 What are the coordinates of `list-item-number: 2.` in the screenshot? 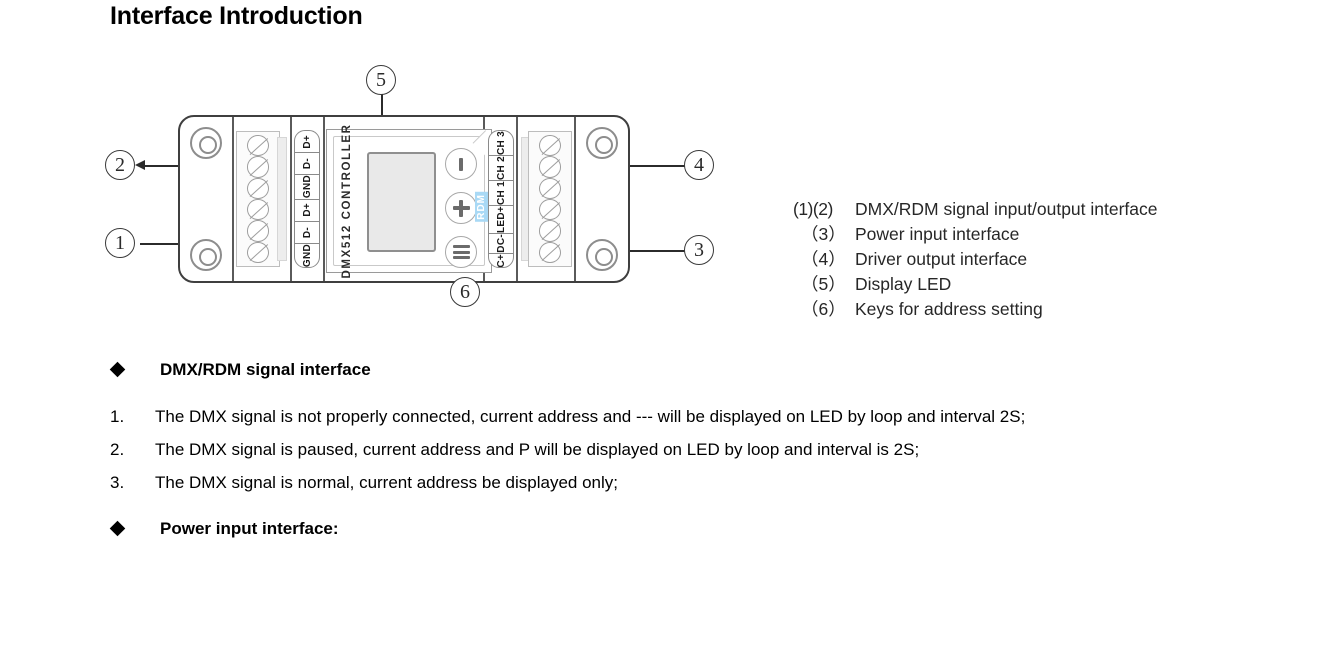 It's located at (117, 449).